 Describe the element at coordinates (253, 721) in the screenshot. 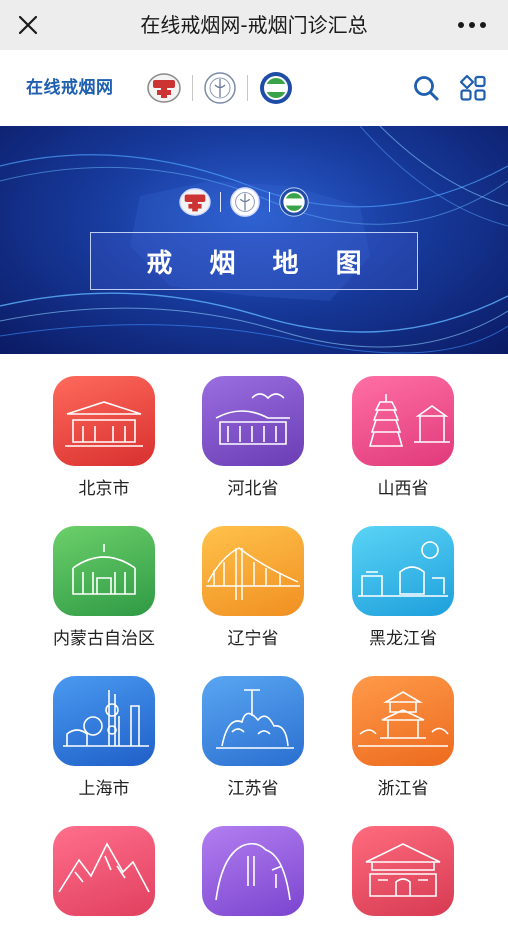

I see `garden-rockery-icon` at that location.